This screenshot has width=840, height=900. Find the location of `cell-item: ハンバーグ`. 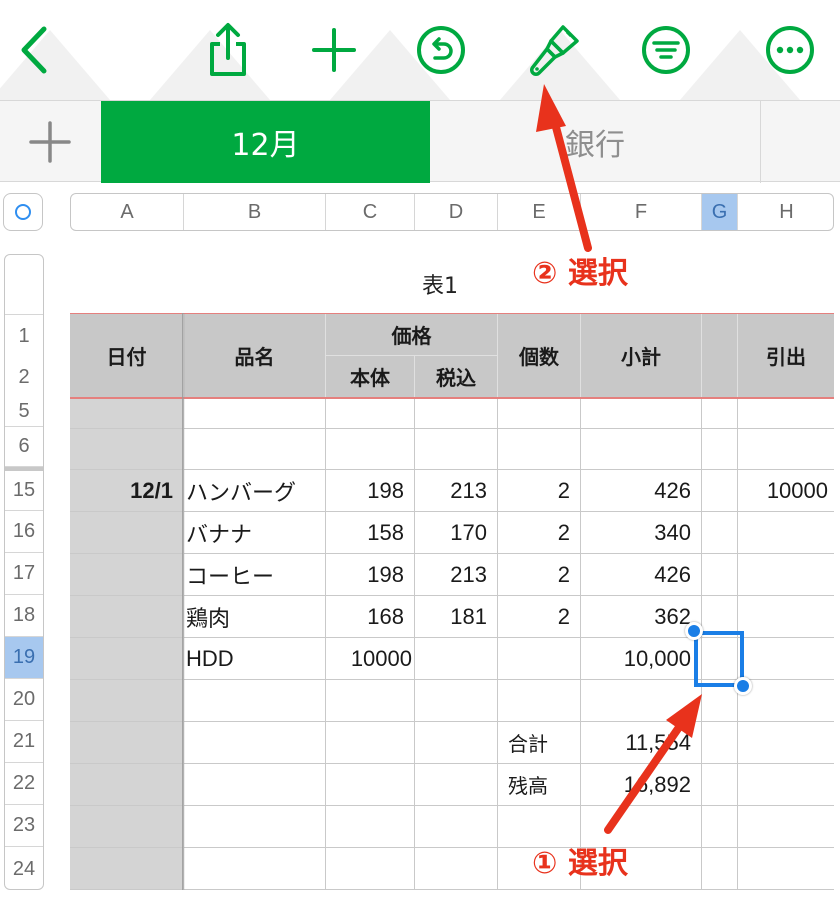

cell-item: ハンバーグ is located at coordinates (255, 491).